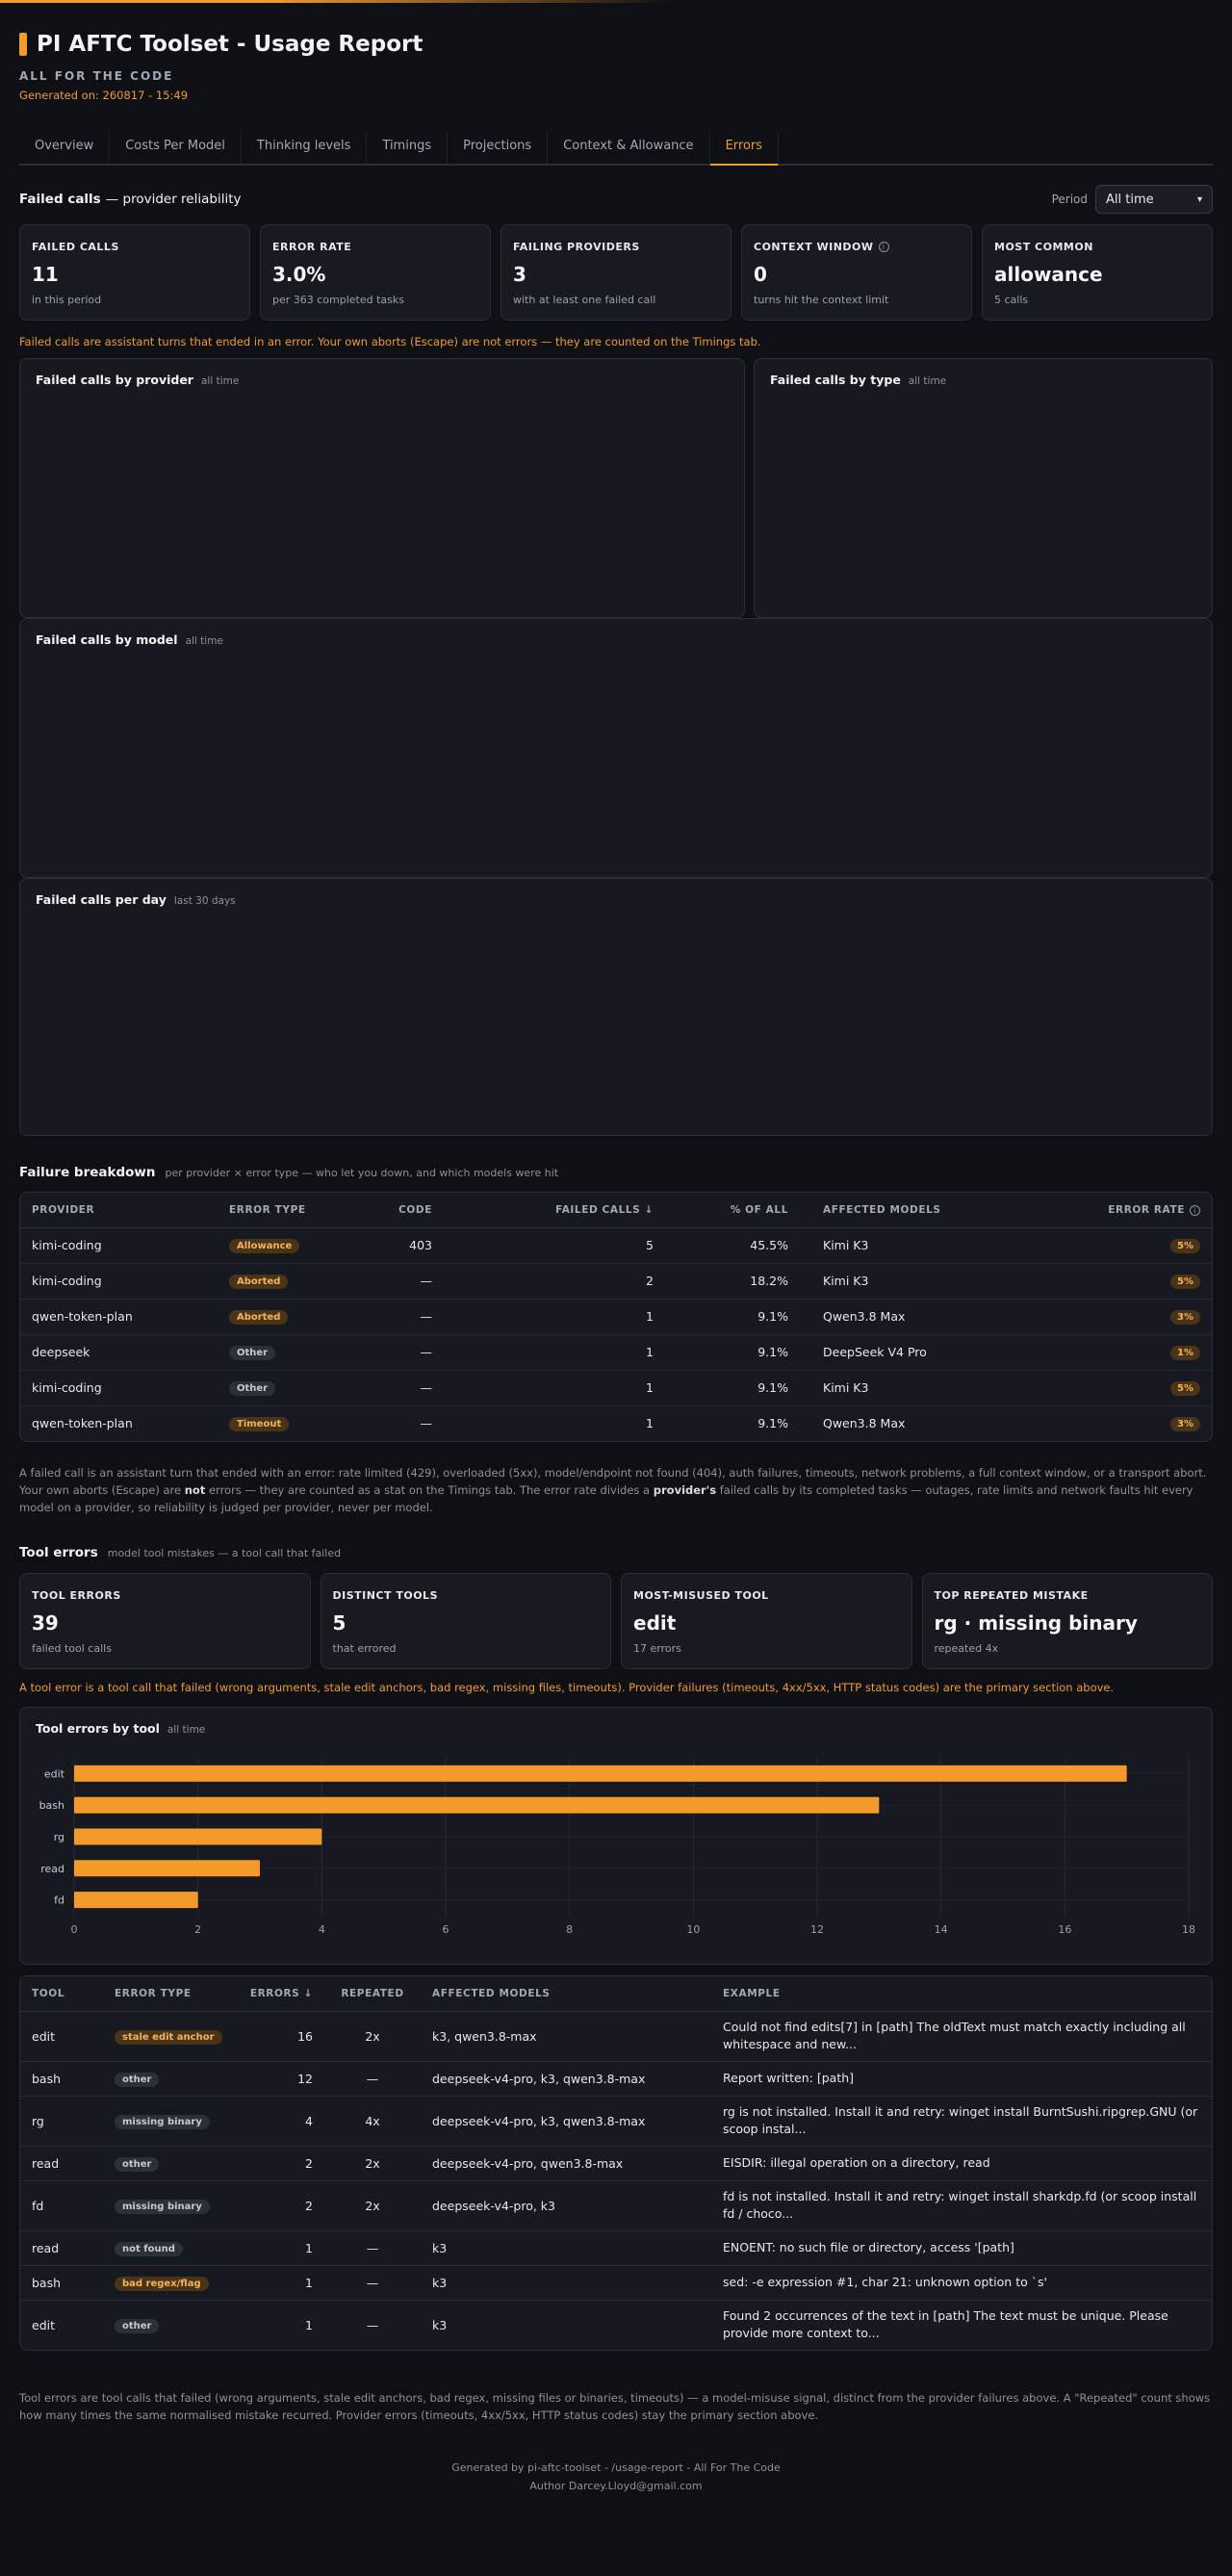 The height and width of the screenshot is (2576, 1232). I want to click on col-failed-calls: FAILED CALLS ↓, so click(554, 1211).